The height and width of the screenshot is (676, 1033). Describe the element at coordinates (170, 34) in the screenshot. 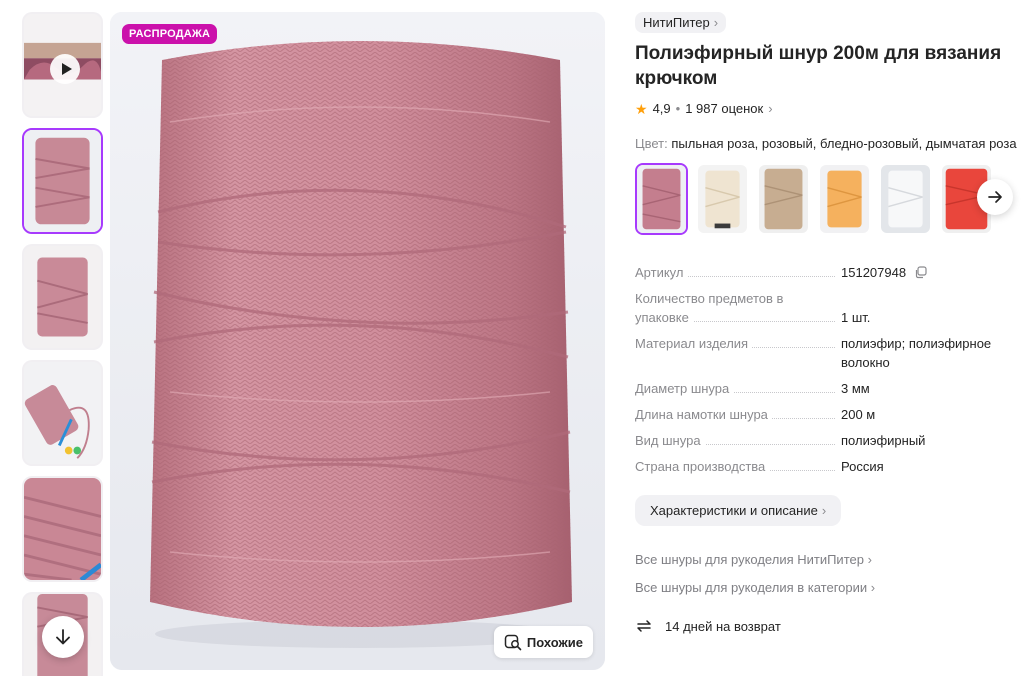

I see `sale-badge: РАСПРОДАЖА` at that location.